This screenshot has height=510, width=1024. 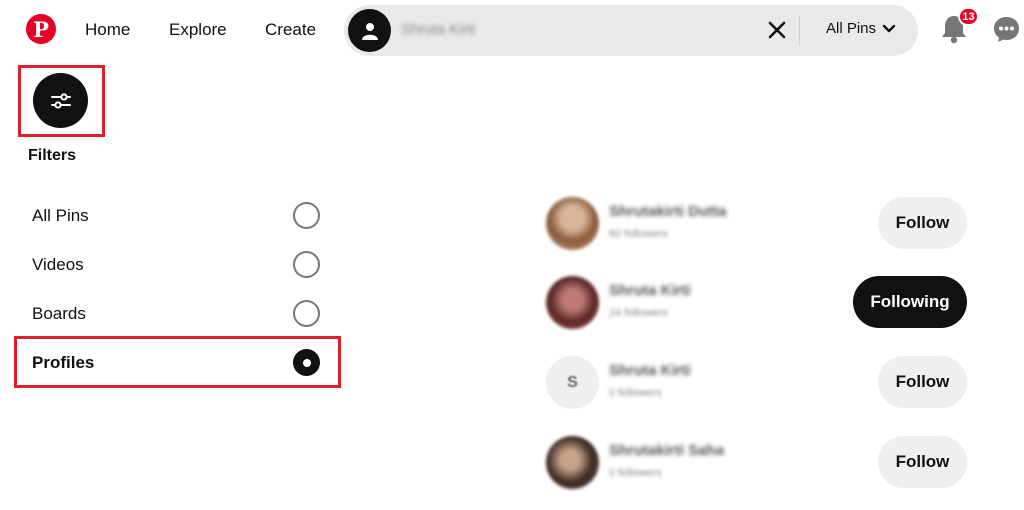 I want to click on search-divider, so click(x=799, y=31).